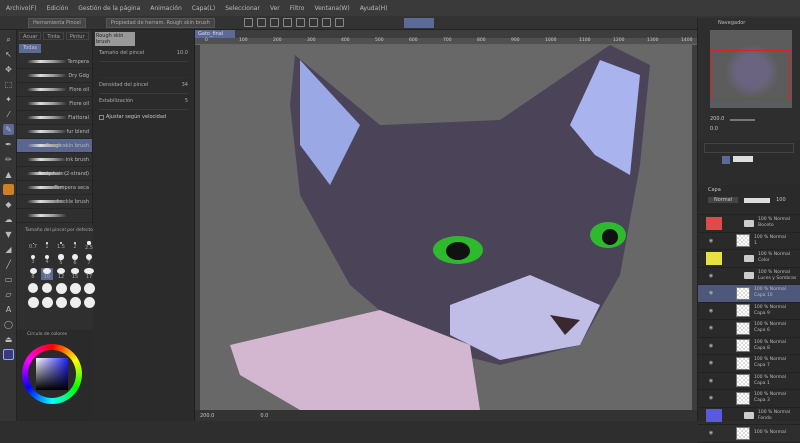 This screenshot has height=443, width=800. Describe the element at coordinates (8, 354) in the screenshot. I see `main-color-swatch` at that location.